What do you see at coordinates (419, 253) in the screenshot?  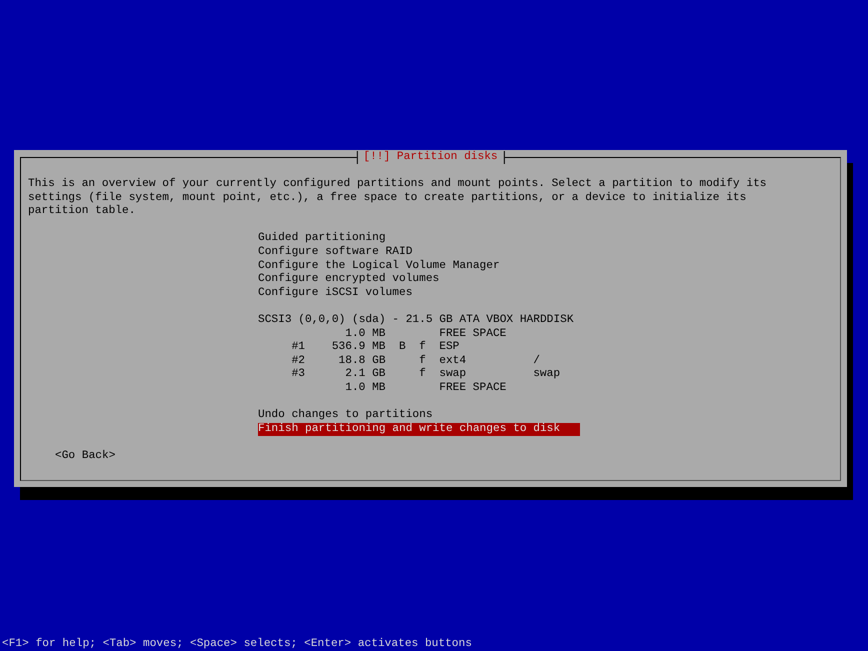 I see `menu-item: Configure software RAID` at bounding box center [419, 253].